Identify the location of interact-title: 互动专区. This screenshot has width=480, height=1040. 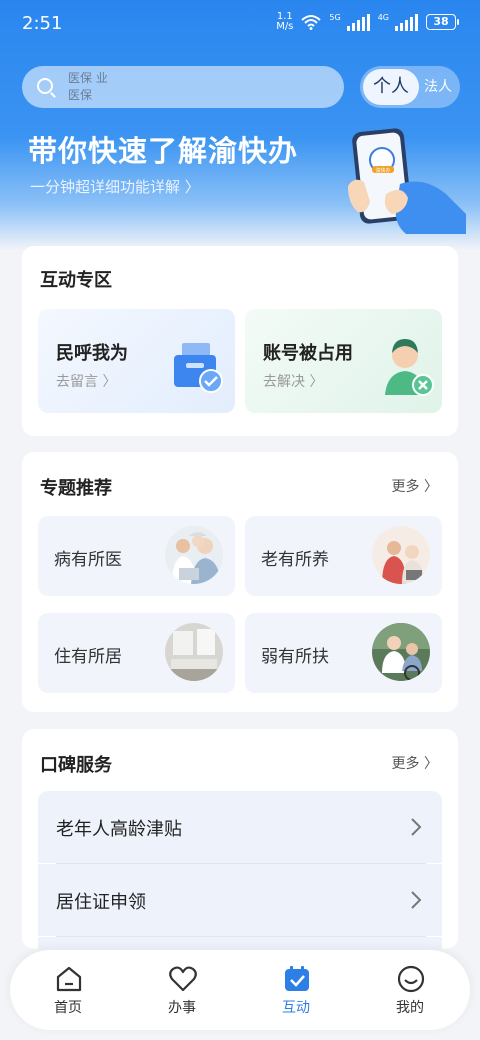
(76, 280).